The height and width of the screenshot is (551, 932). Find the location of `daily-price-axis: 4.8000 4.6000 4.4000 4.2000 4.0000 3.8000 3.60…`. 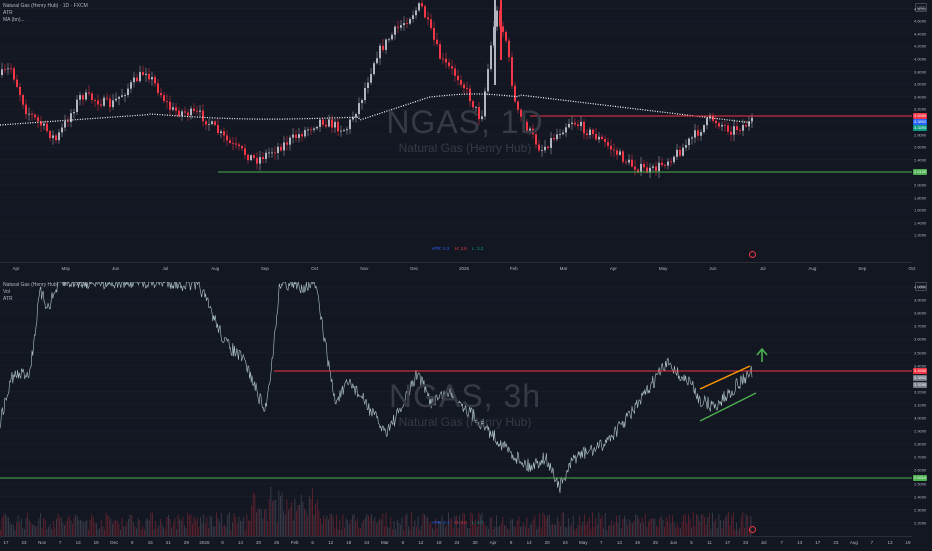

daily-price-axis: 4.8000 4.6000 4.4000 4.2000 4.0000 3.8000 3.60… is located at coordinates (922, 131).